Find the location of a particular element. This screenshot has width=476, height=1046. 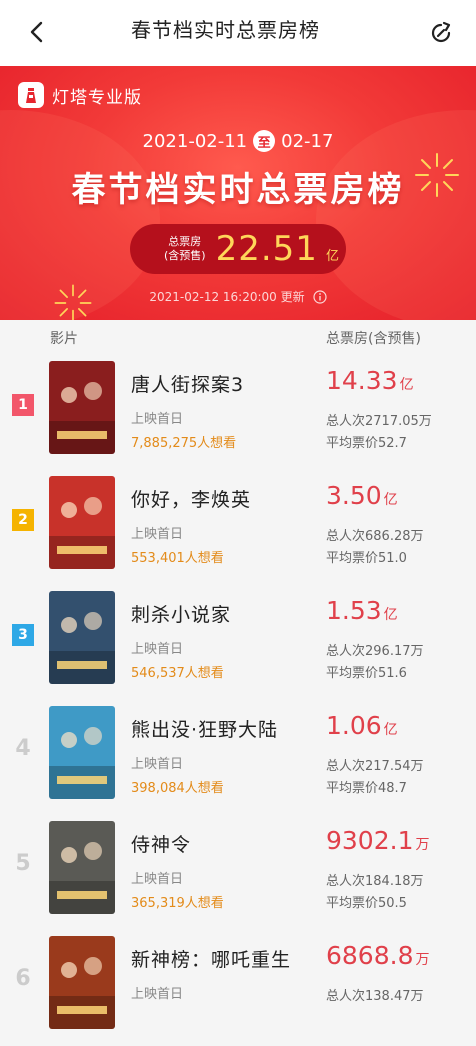

column-film: 影片 is located at coordinates (64, 339).